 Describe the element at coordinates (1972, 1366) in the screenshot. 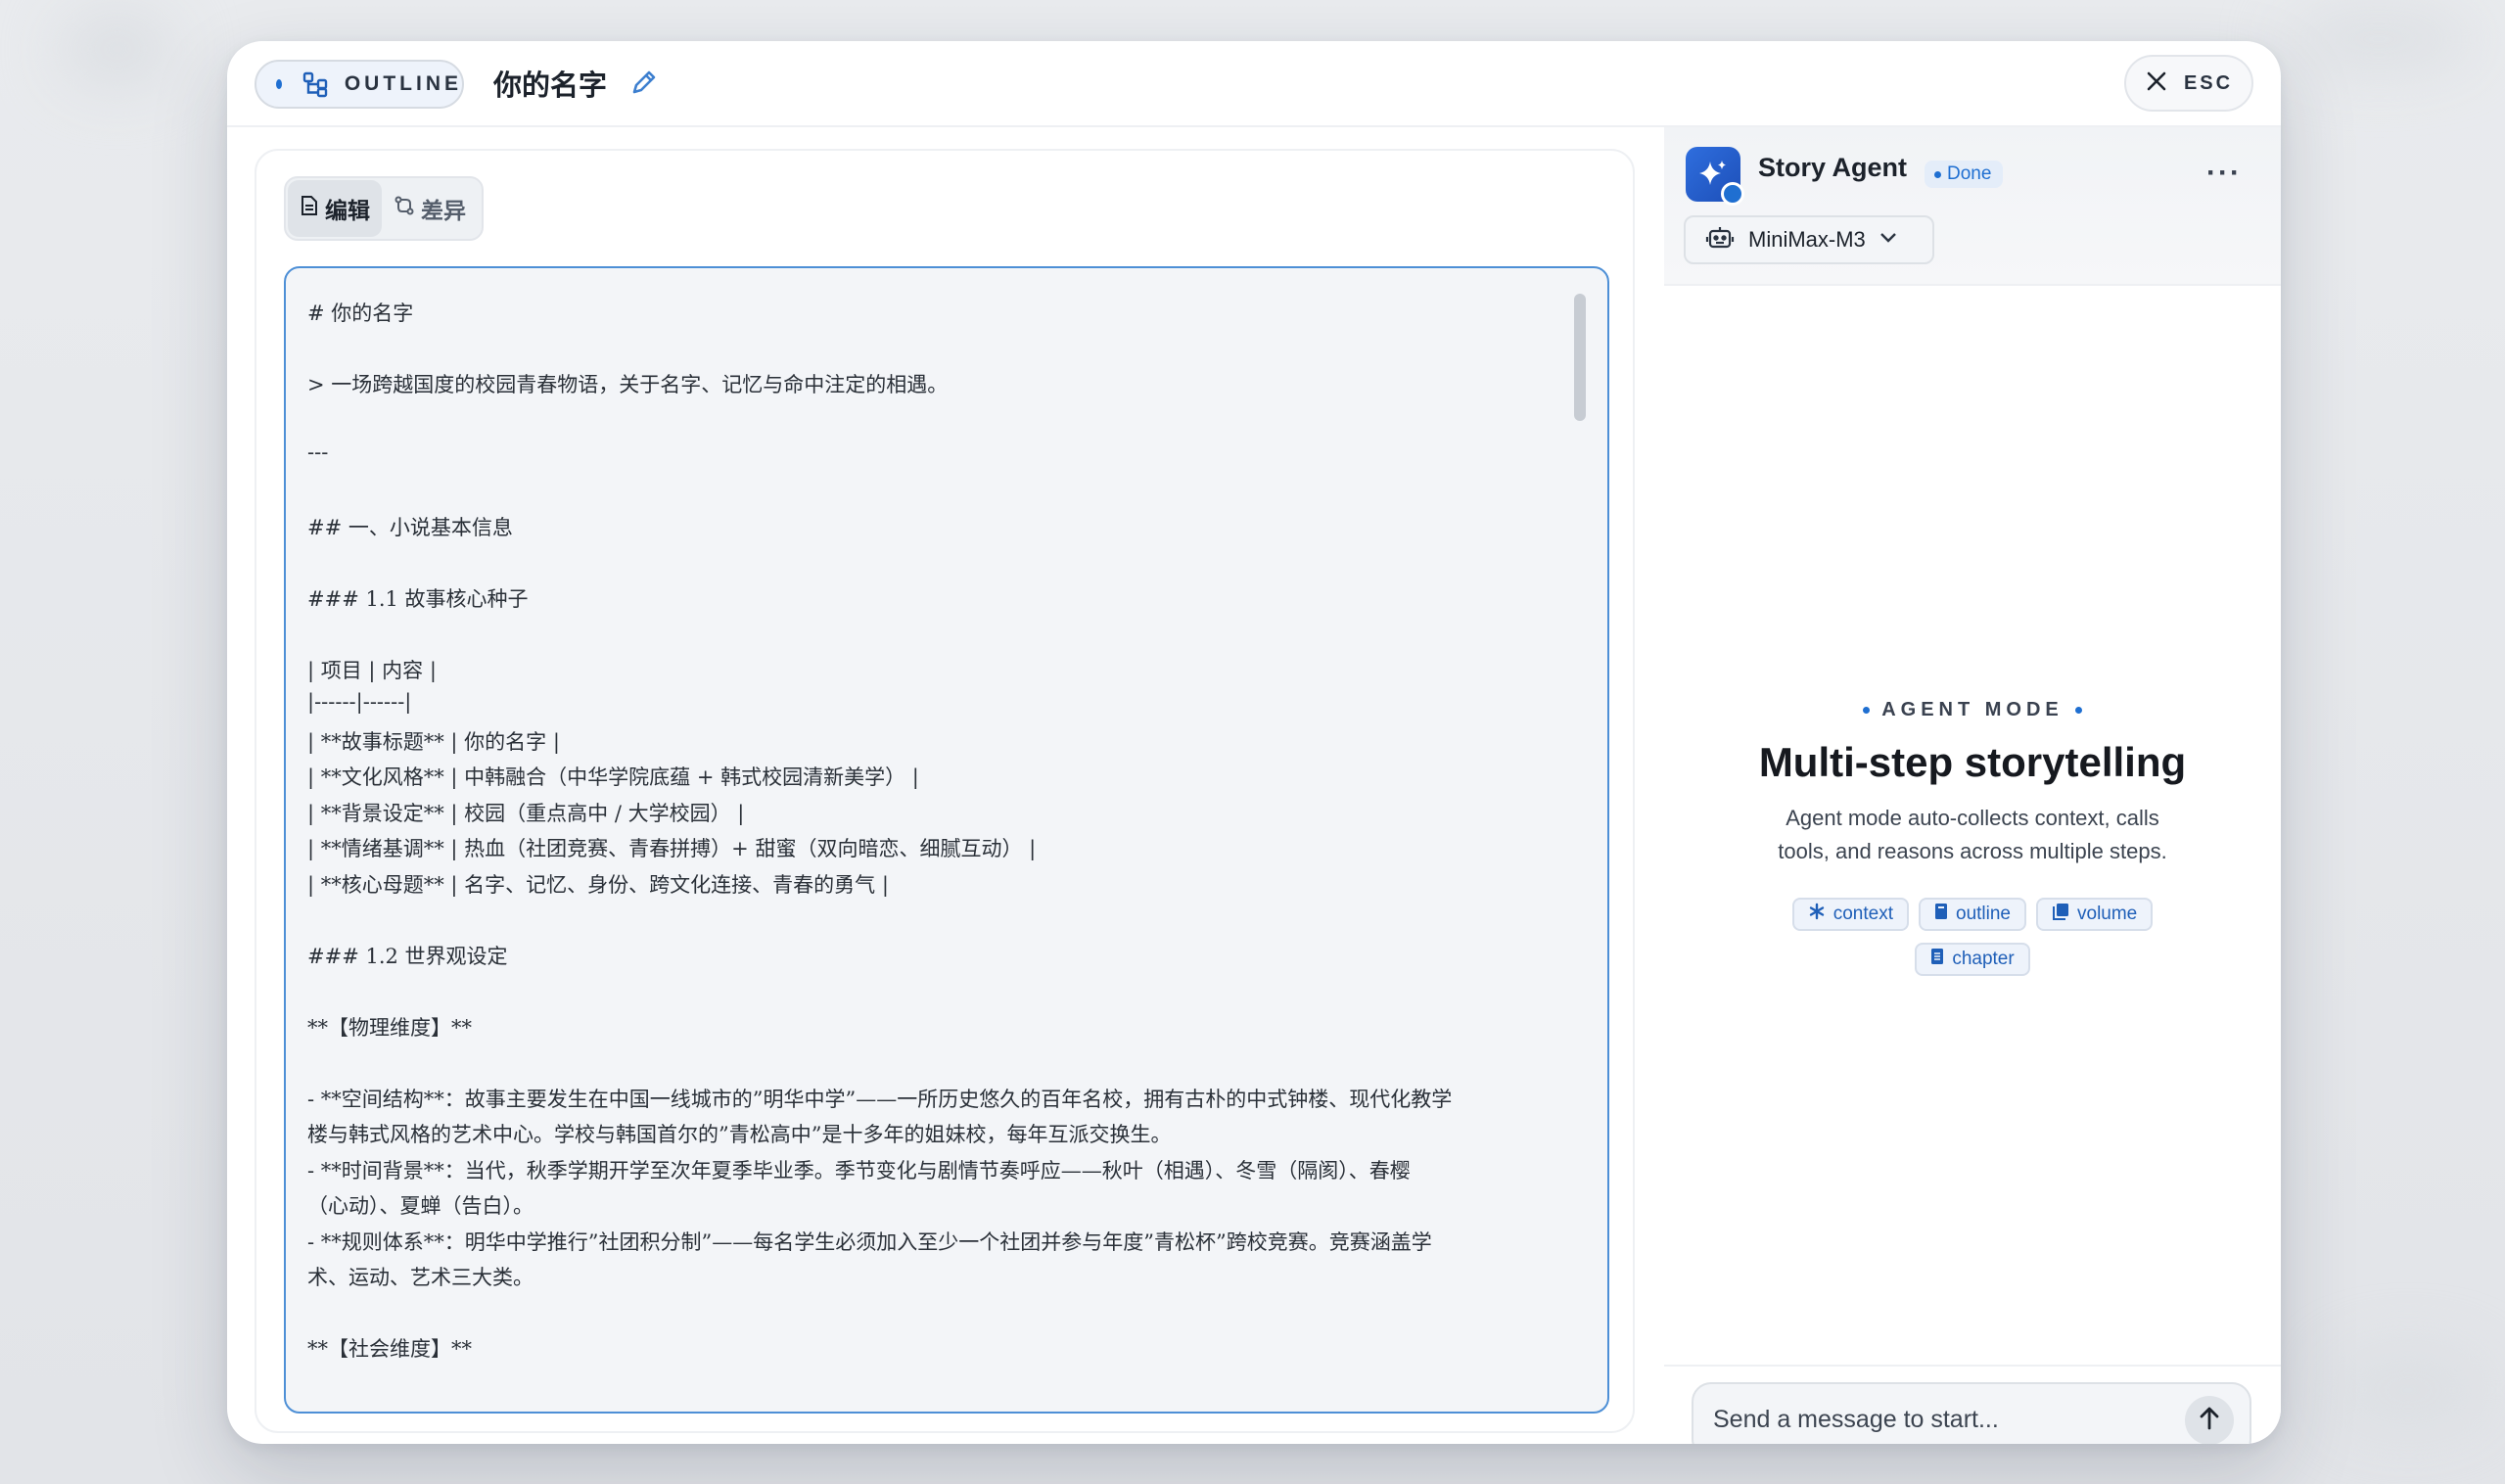

I see `composer-divider` at that location.